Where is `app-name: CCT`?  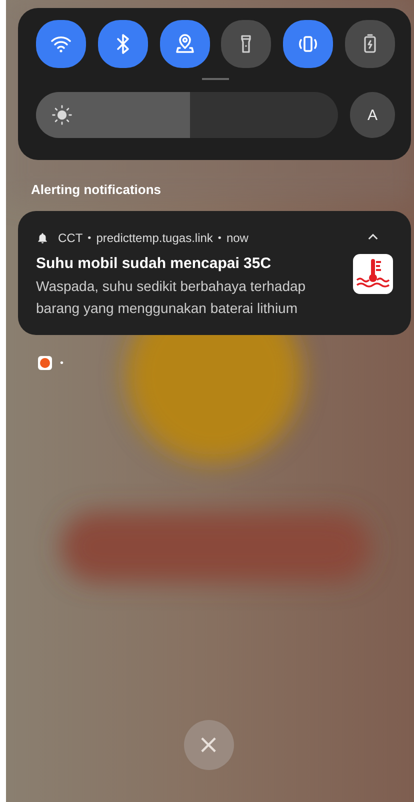
app-name: CCT is located at coordinates (70, 238).